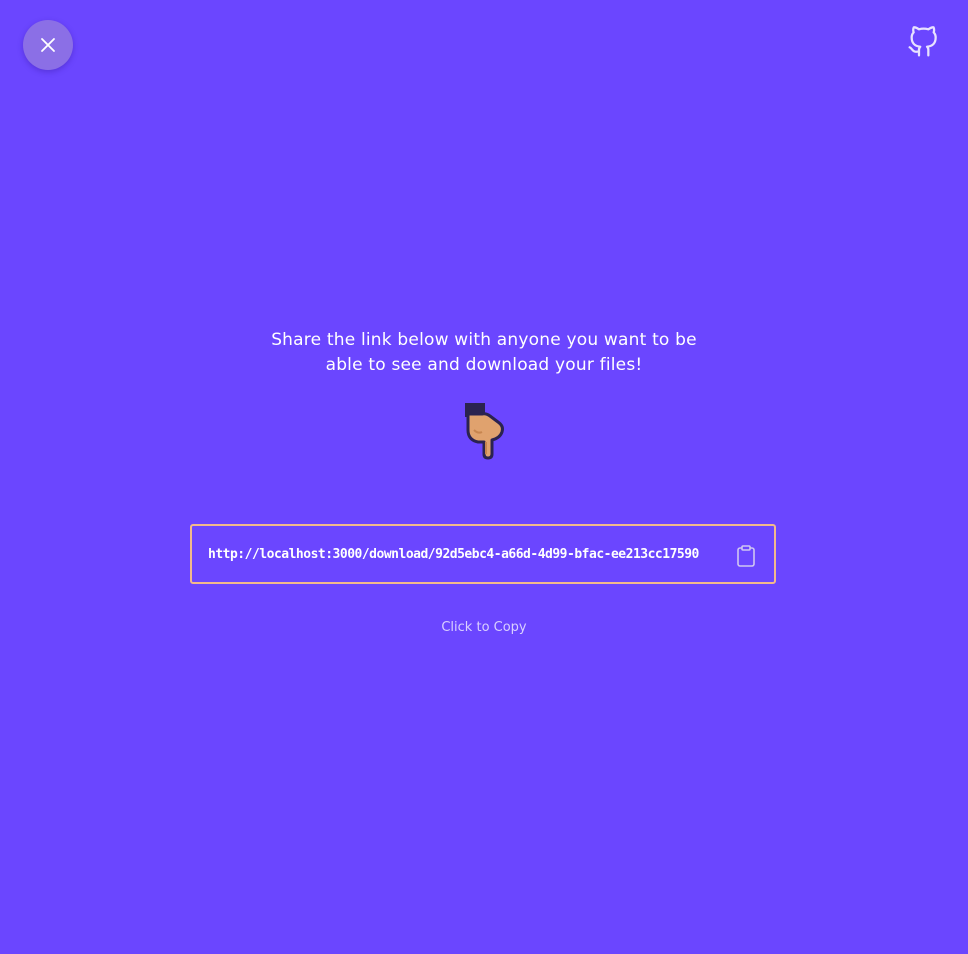 This screenshot has width=968, height=954. Describe the element at coordinates (484, 365) in the screenshot. I see `share-message-line-2: able to see and download your files!` at that location.